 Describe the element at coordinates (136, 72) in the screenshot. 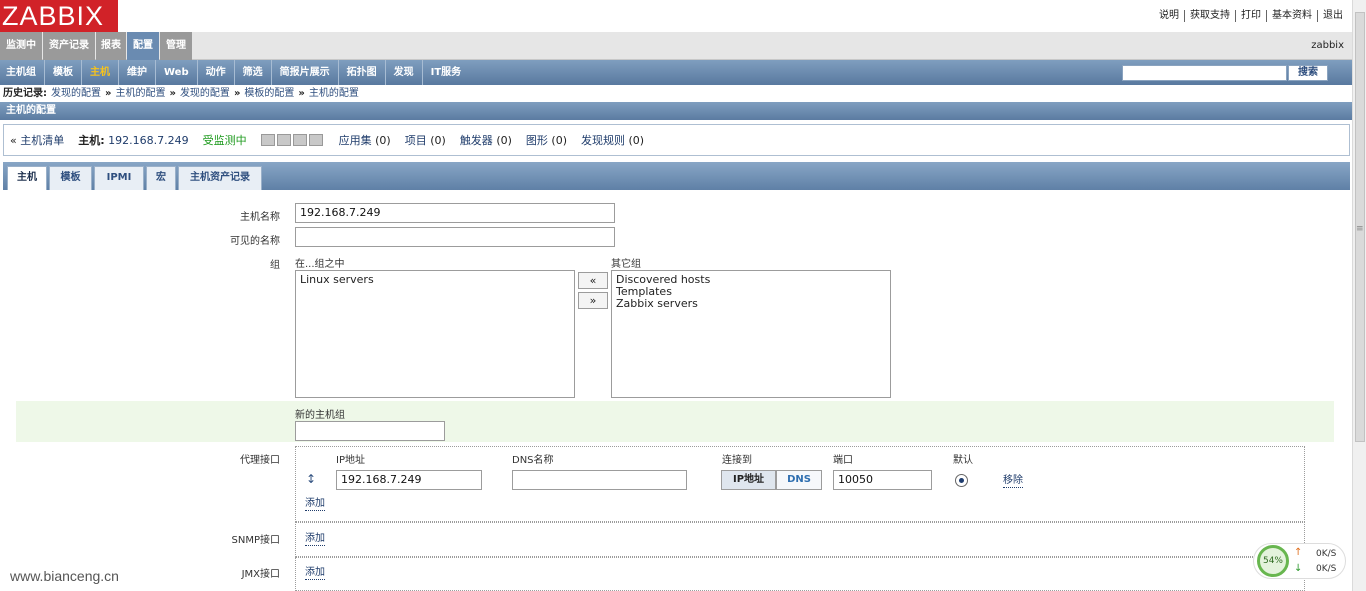

I see `submenu-maintenance: 维护` at that location.